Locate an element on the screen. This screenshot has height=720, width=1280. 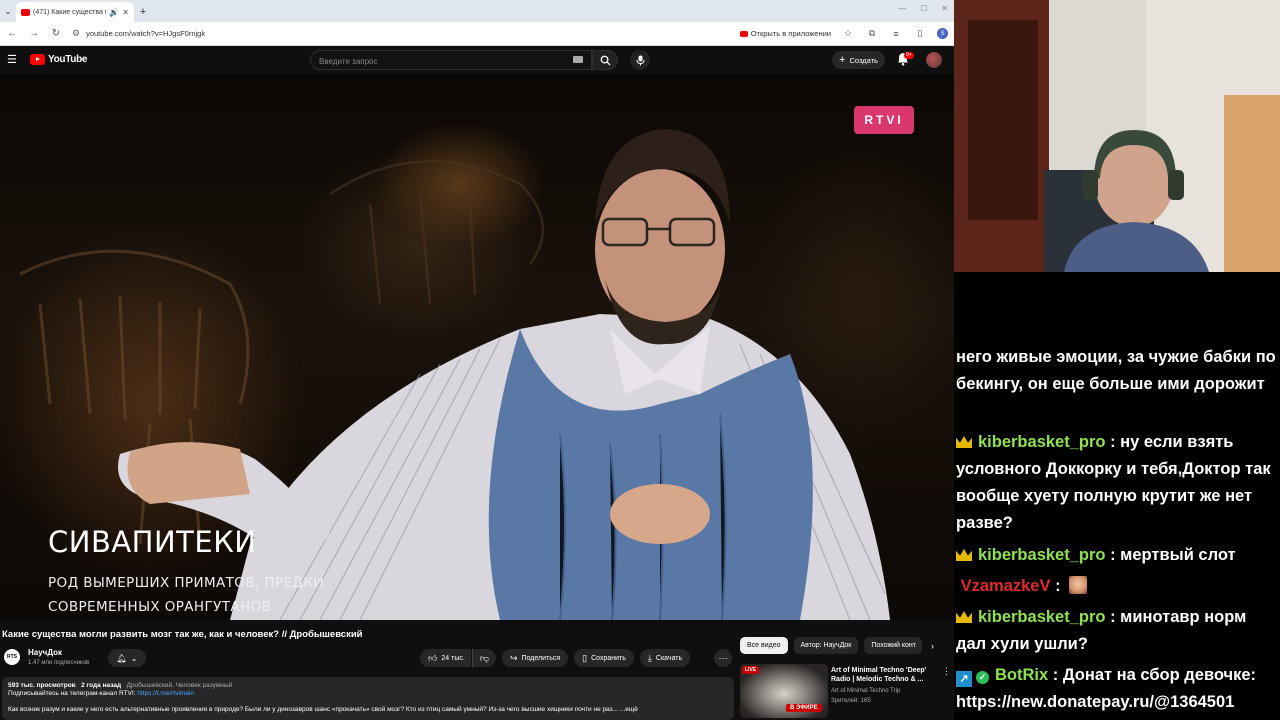
overlay-subtitle-line-1: РОД ВЫМЕРШИХ ПРИМАТОВ, ПРЕДКИ is located at coordinates (186, 583).